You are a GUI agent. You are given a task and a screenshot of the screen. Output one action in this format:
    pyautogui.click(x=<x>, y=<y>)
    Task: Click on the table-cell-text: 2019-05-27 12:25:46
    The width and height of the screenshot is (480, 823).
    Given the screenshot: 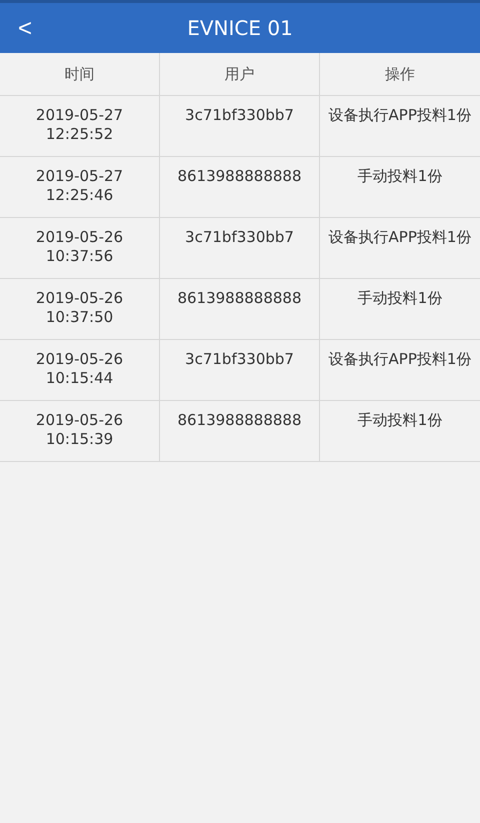 What is the action you would take?
    pyautogui.click(x=79, y=186)
    